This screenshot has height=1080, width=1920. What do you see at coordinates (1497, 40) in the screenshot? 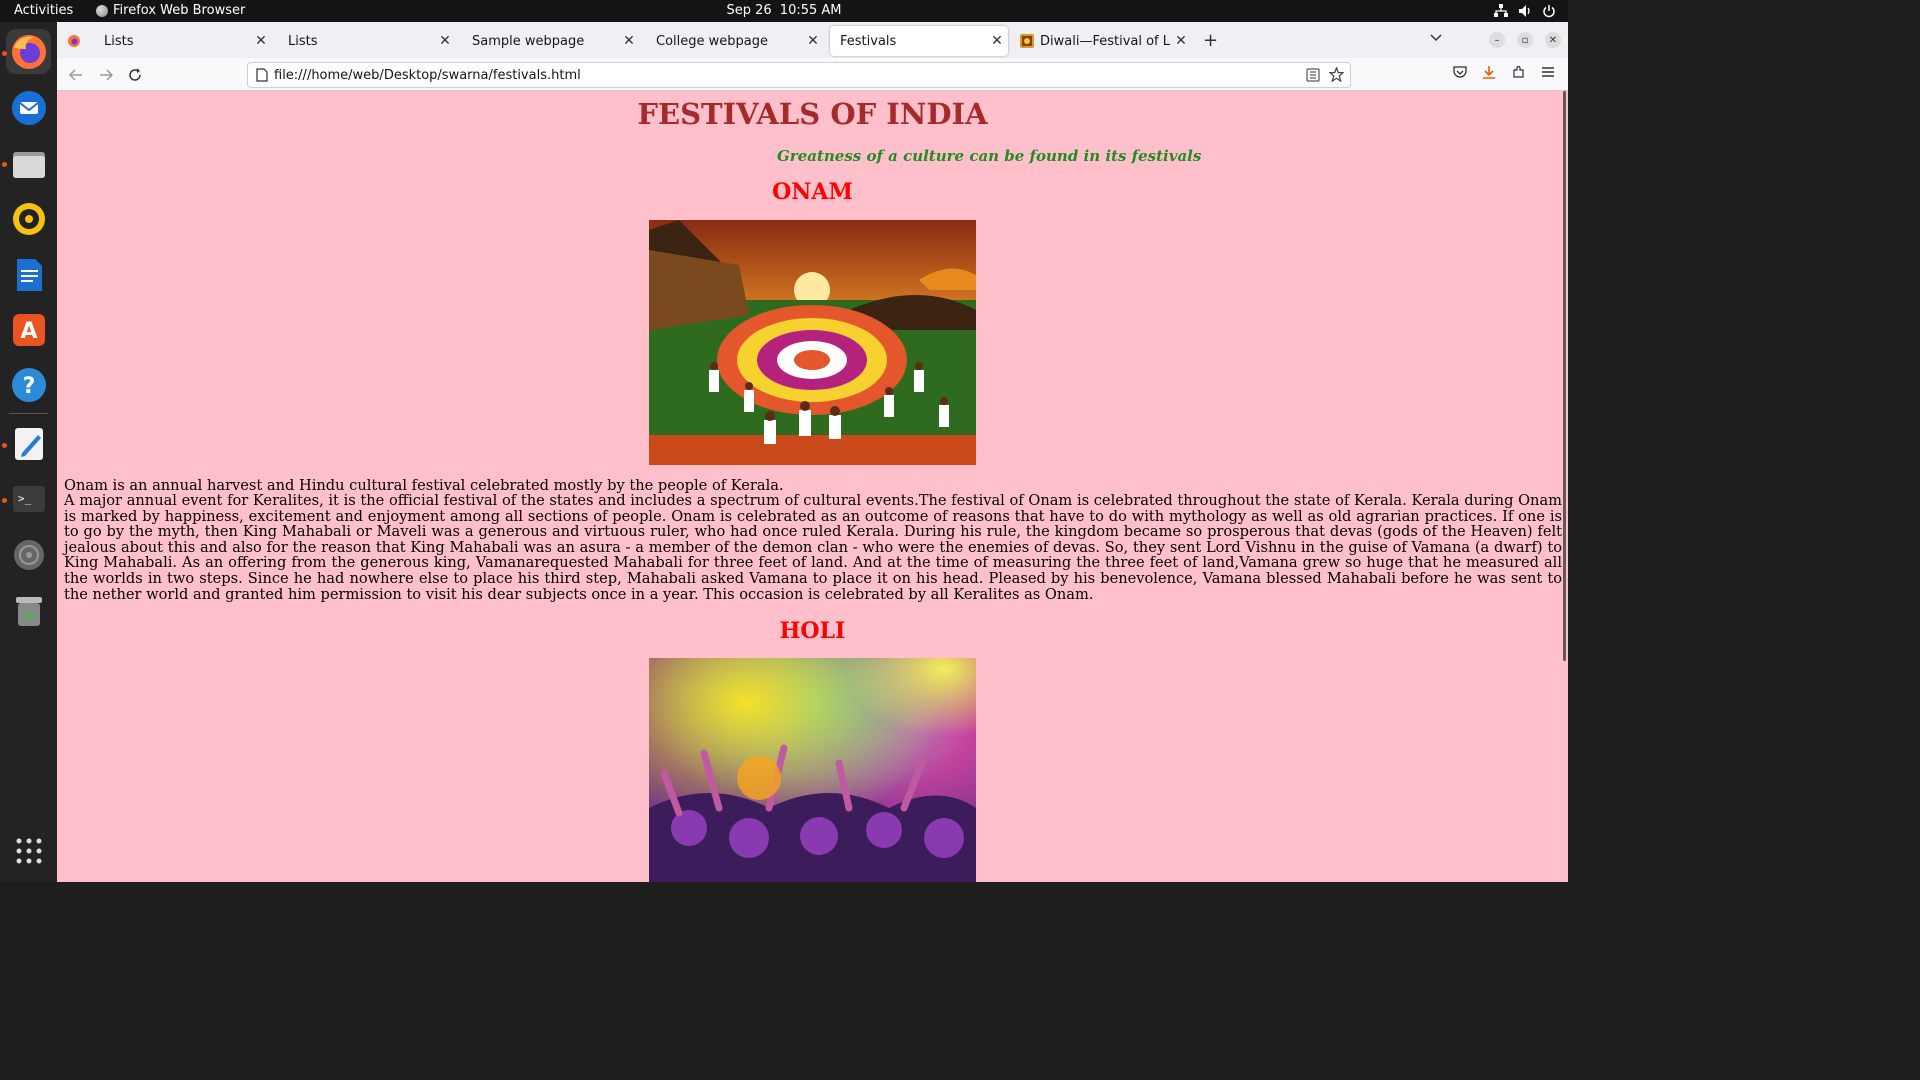
I see `minimize-icon: –` at bounding box center [1497, 40].